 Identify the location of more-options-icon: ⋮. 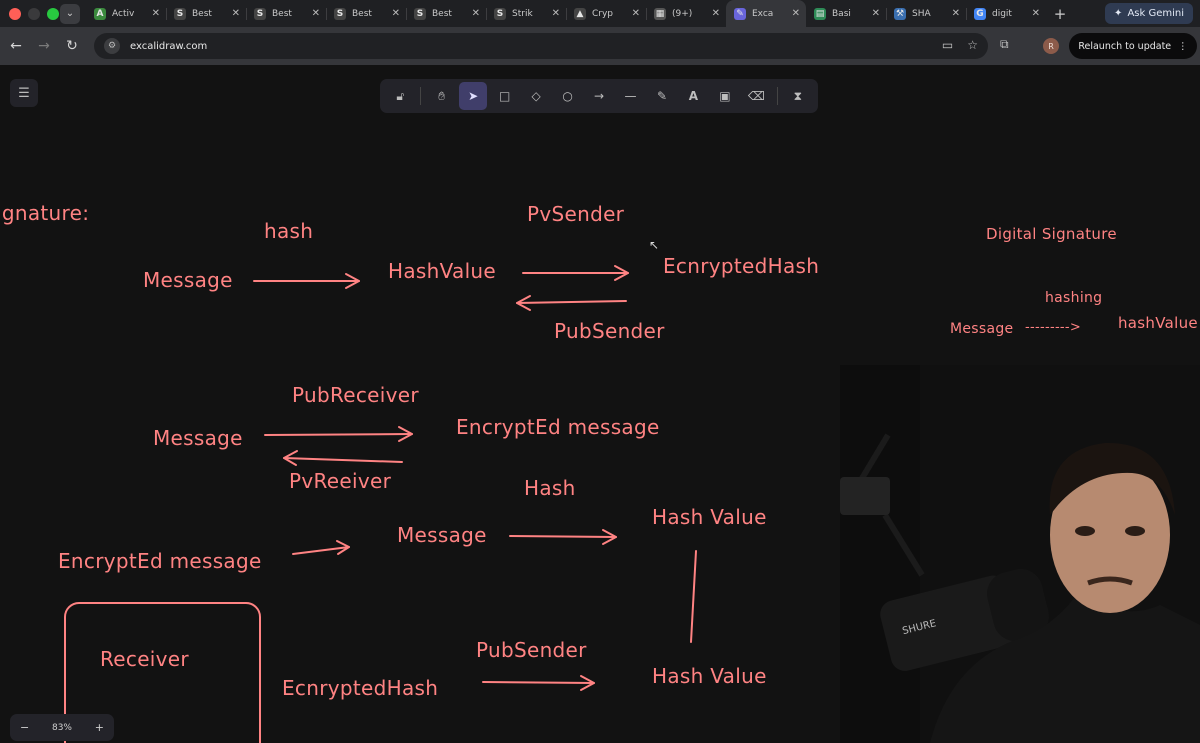
(1183, 46).